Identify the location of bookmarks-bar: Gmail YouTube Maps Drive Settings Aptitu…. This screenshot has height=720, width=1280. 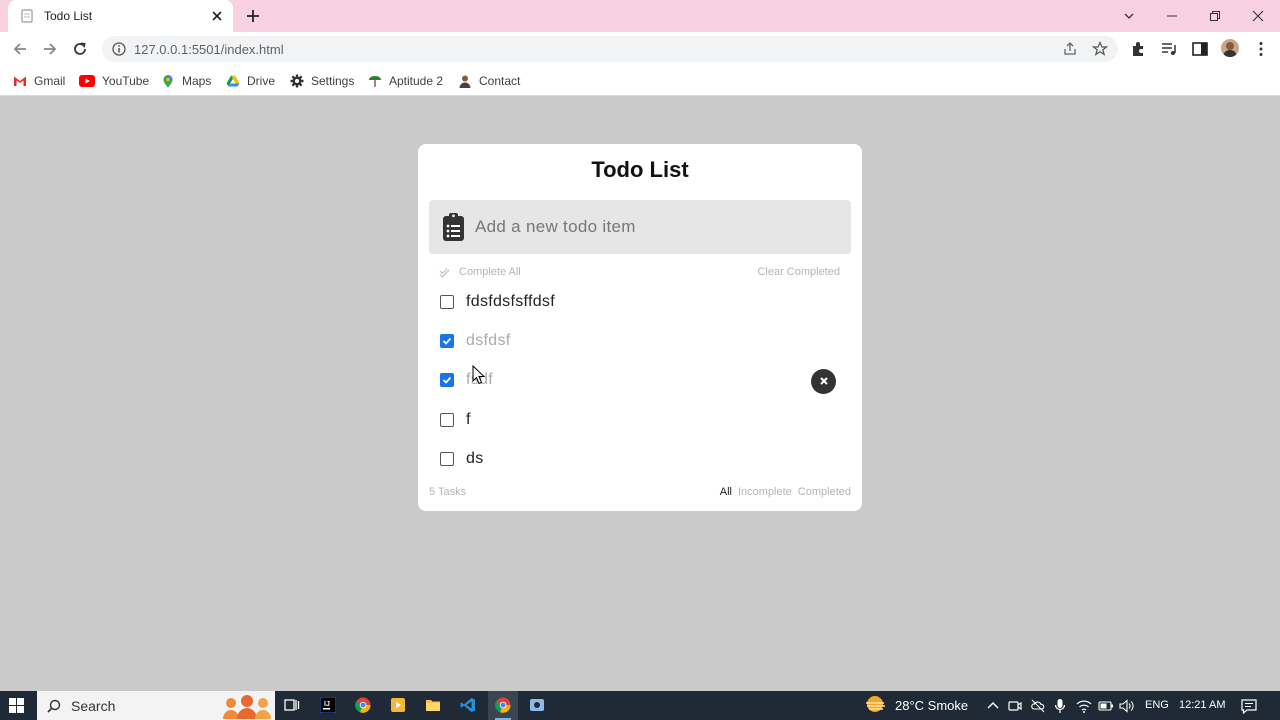
(640, 81).